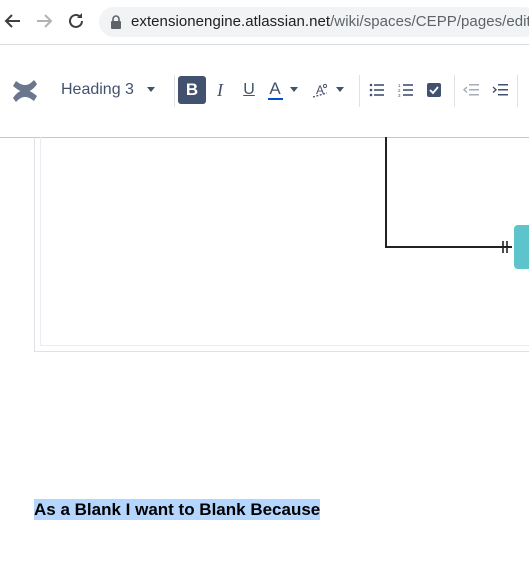 This screenshot has width=529, height=578. I want to click on italic-button: I, so click(220, 90).